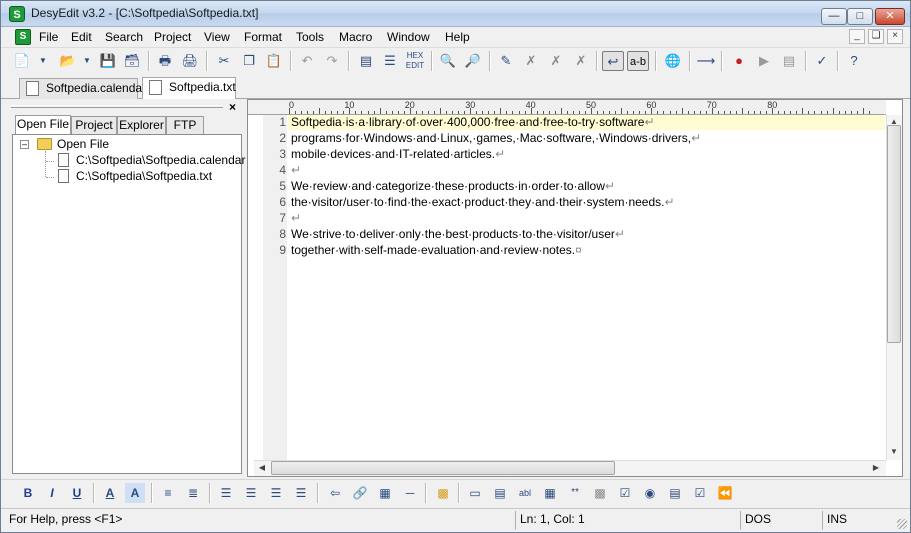 Image resolution: width=911 pixels, height=533 pixels. I want to click on form-icon: ▩, so click(443, 493).